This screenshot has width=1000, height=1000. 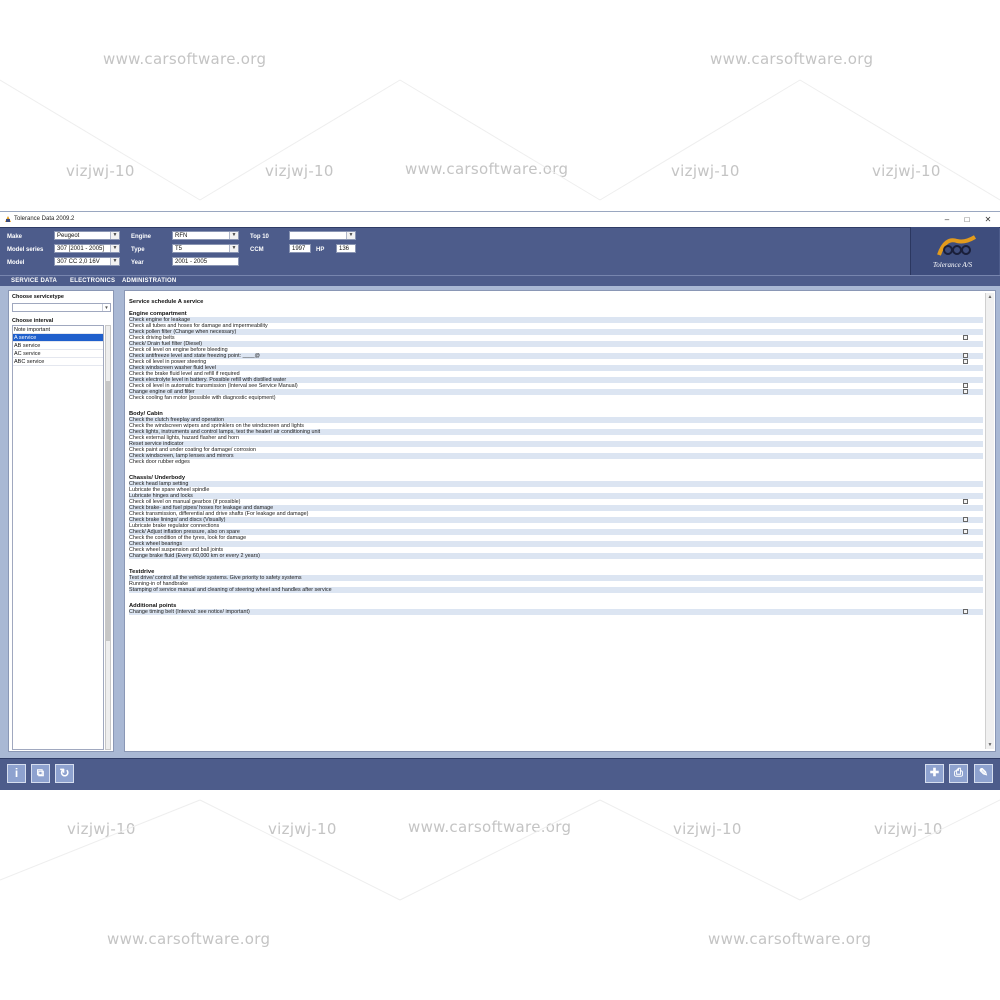 I want to click on maximize-button: □, so click(x=967, y=219).